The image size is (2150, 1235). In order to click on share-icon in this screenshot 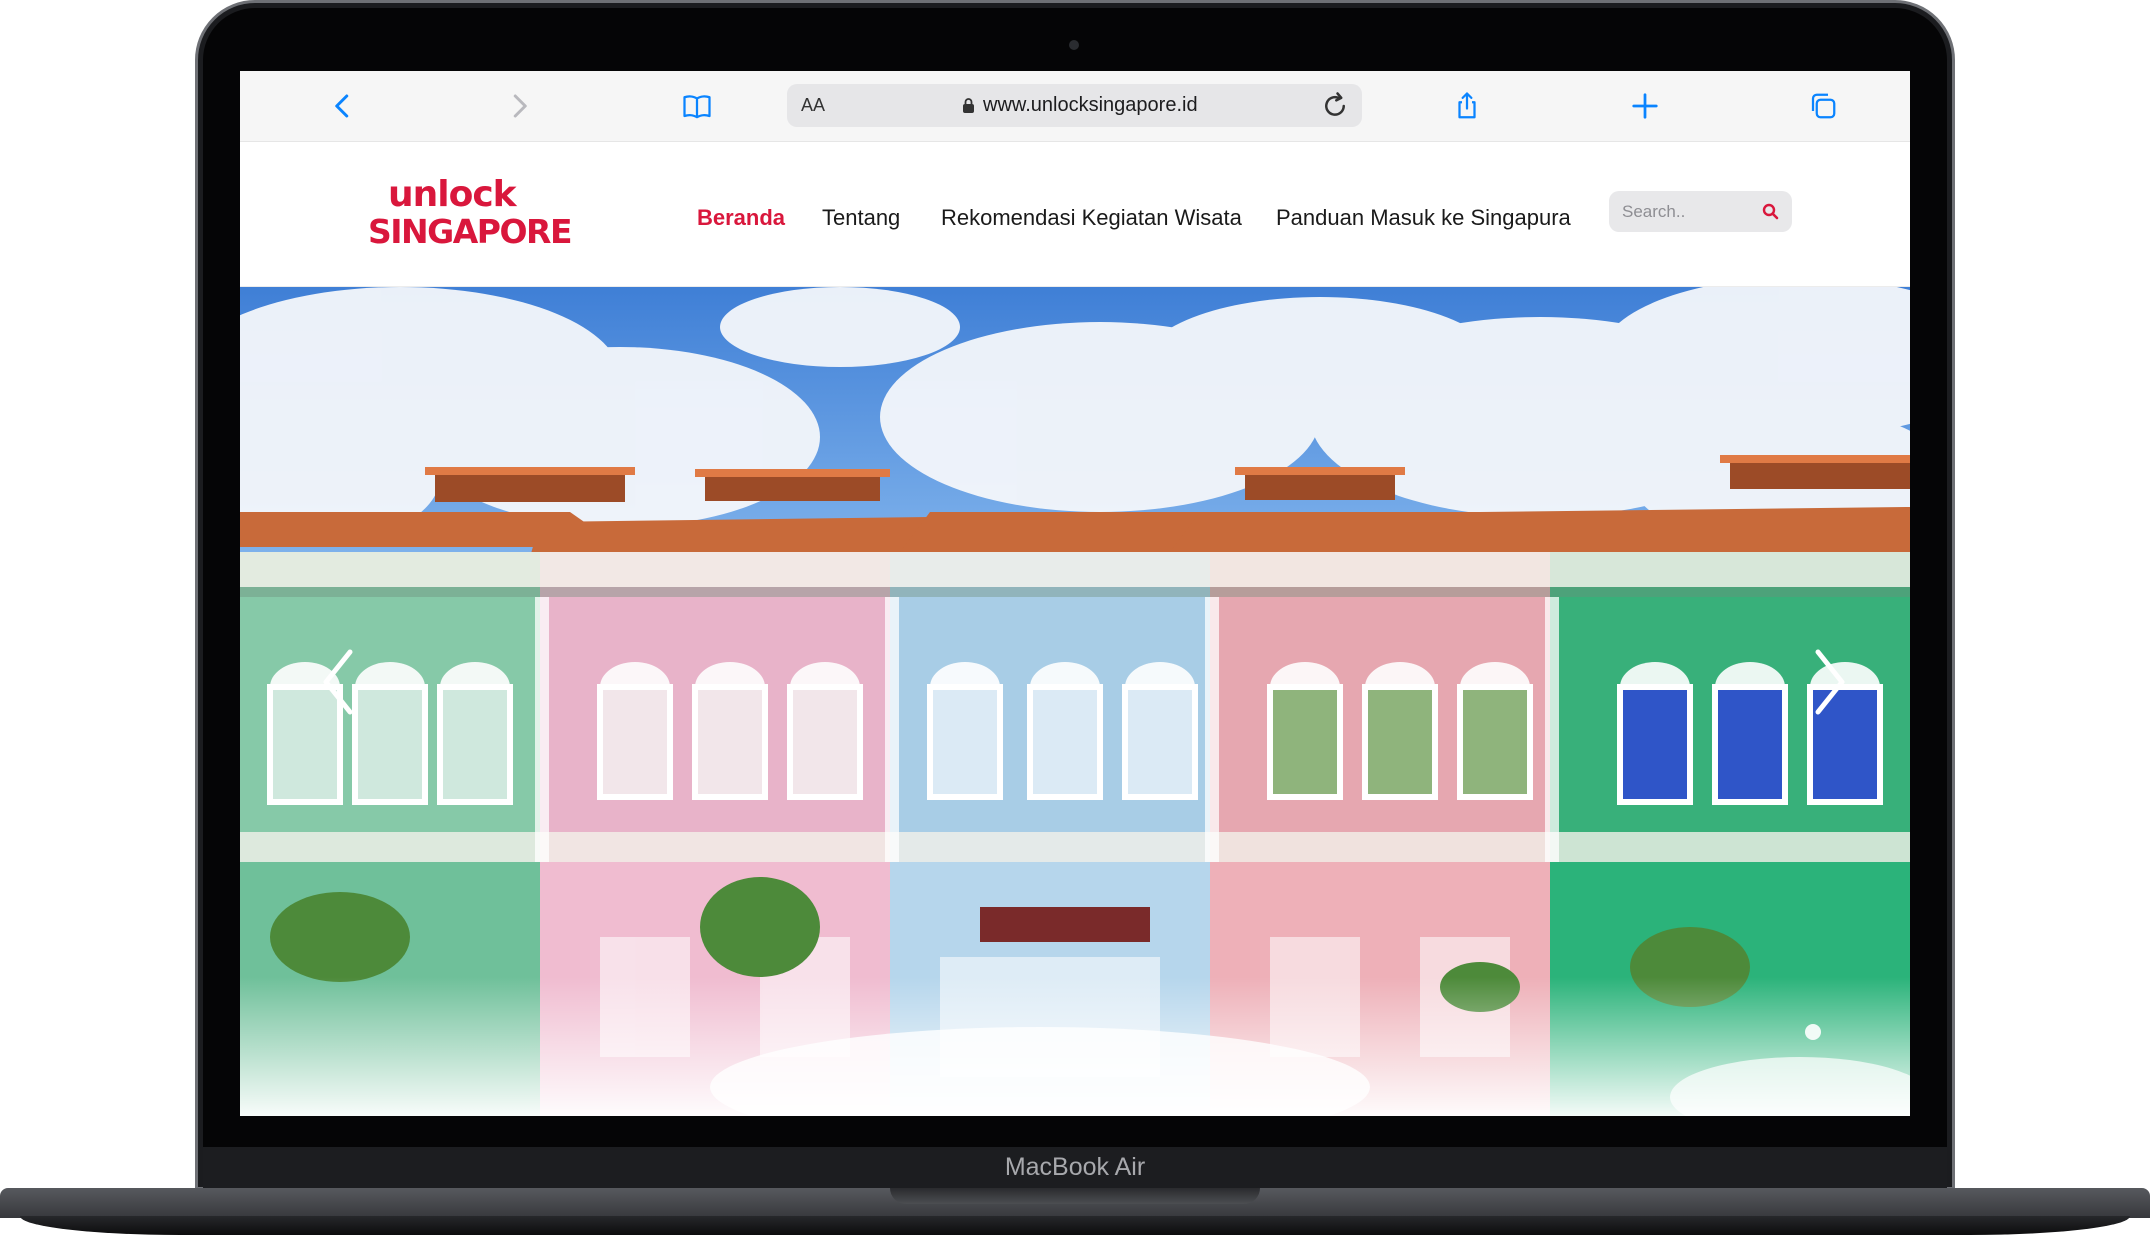, I will do `click(1467, 106)`.